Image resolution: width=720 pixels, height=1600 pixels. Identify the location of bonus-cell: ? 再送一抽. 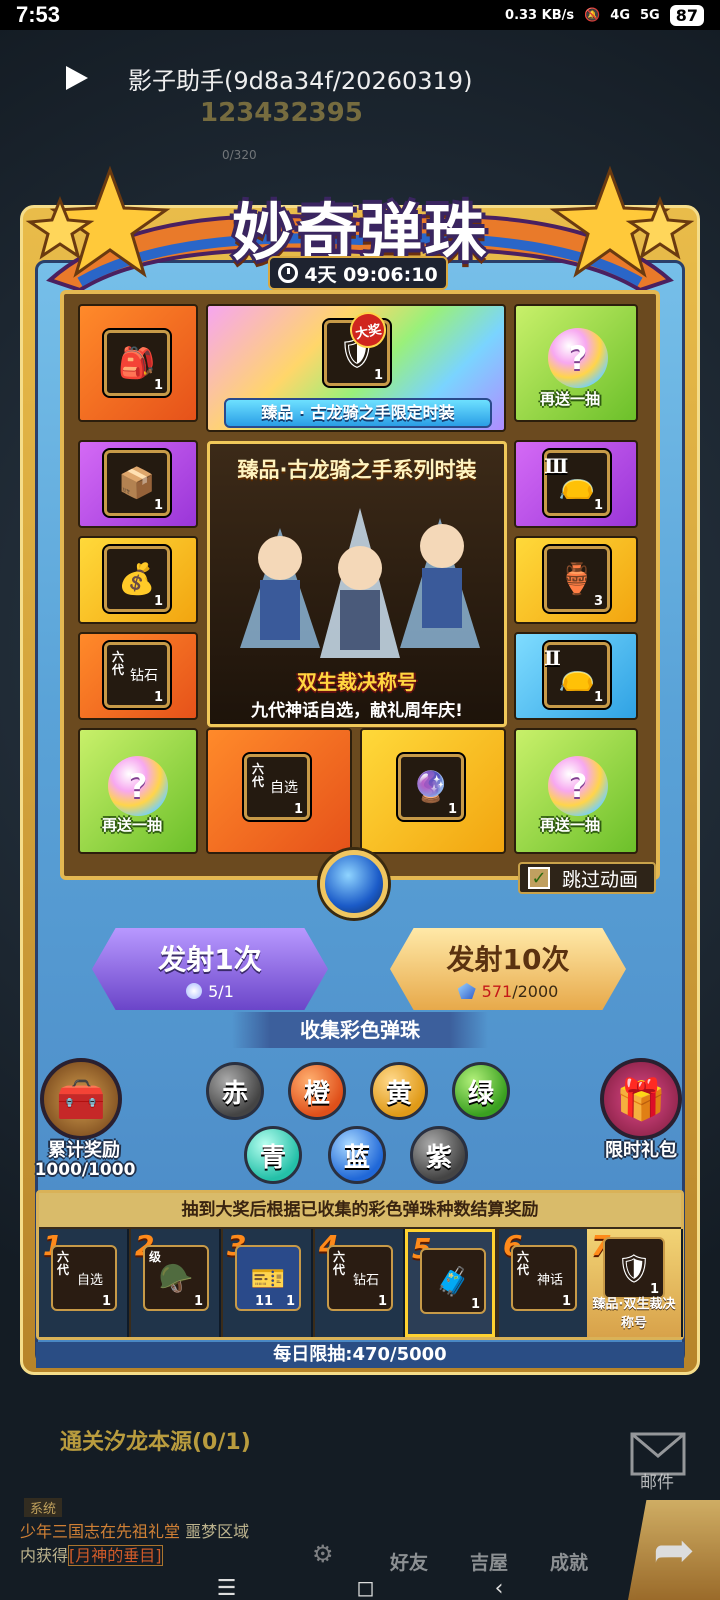
(576, 363).